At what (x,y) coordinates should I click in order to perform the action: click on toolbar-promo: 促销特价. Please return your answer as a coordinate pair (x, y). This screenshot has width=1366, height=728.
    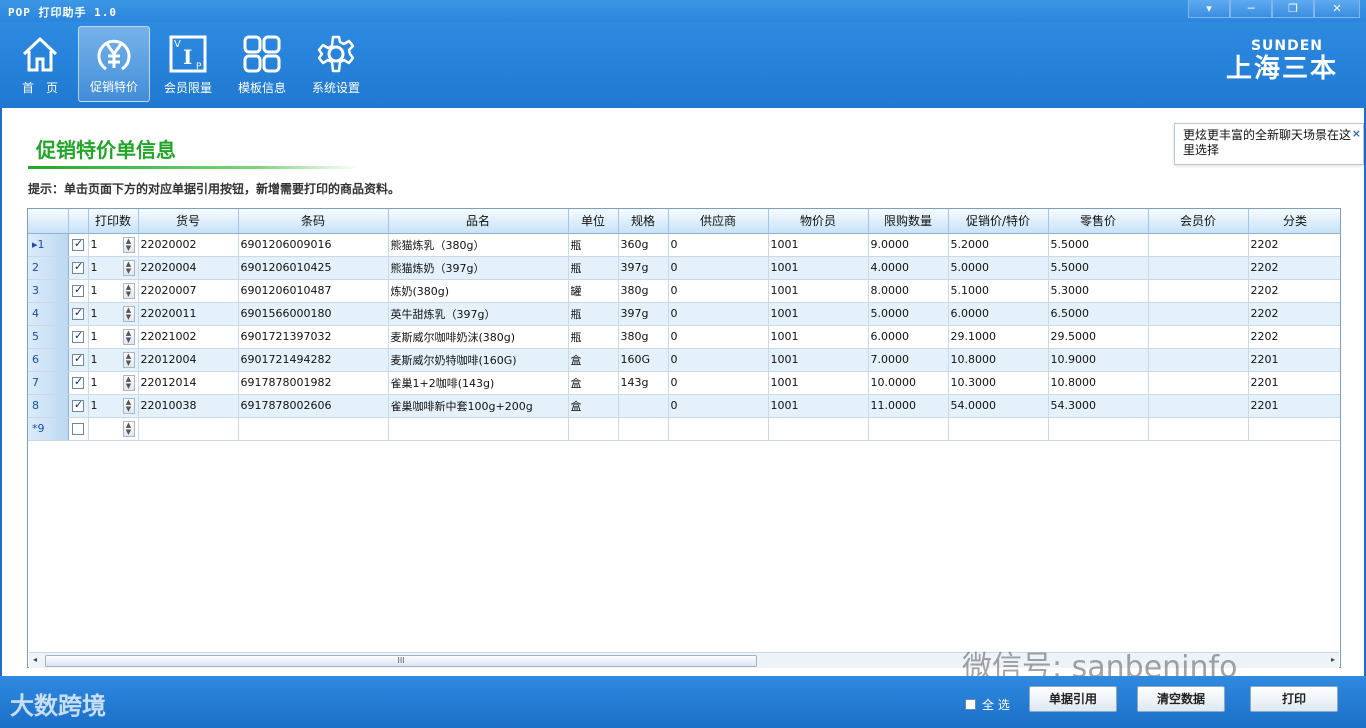
    Looking at the image, I should click on (114, 64).